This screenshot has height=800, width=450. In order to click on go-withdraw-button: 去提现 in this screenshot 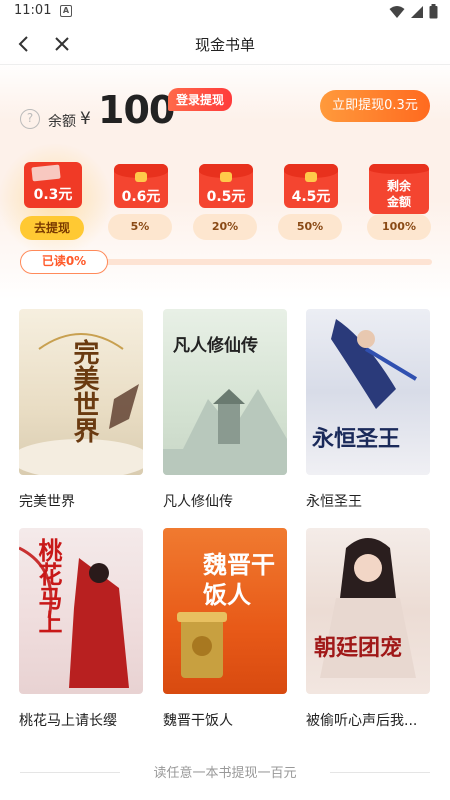, I will do `click(52, 228)`.